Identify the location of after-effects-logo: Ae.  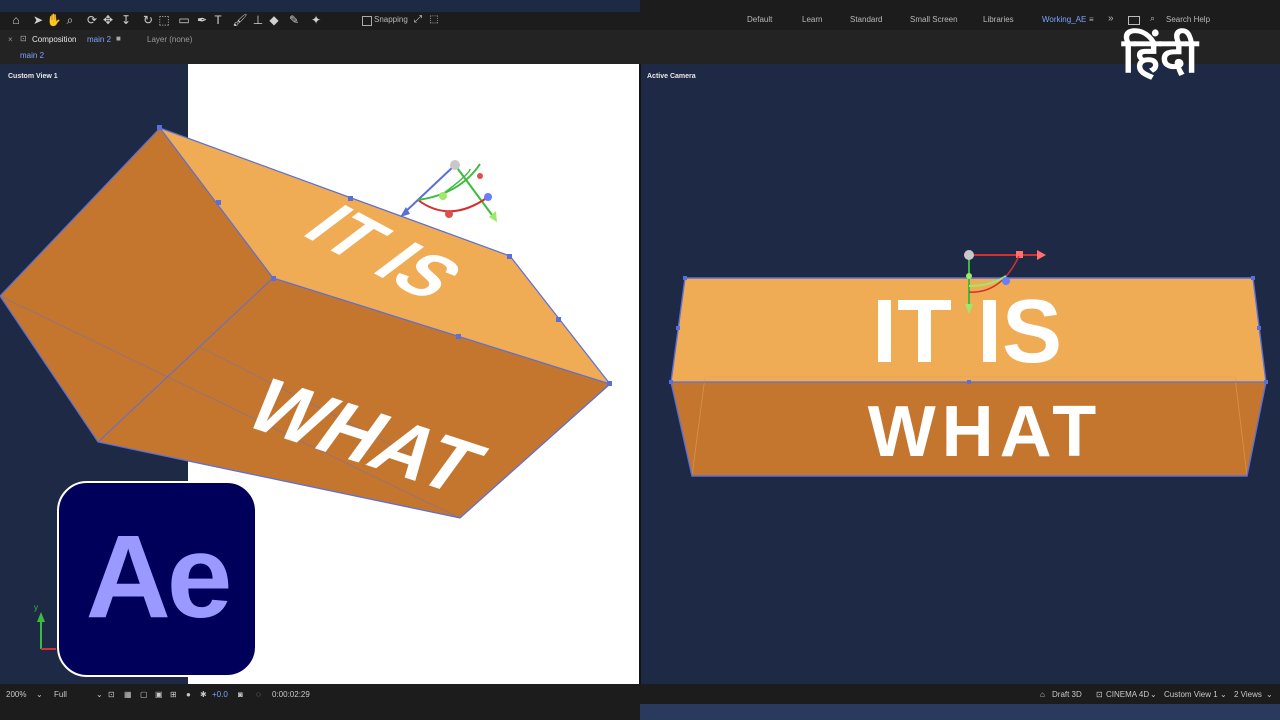
(157, 579).